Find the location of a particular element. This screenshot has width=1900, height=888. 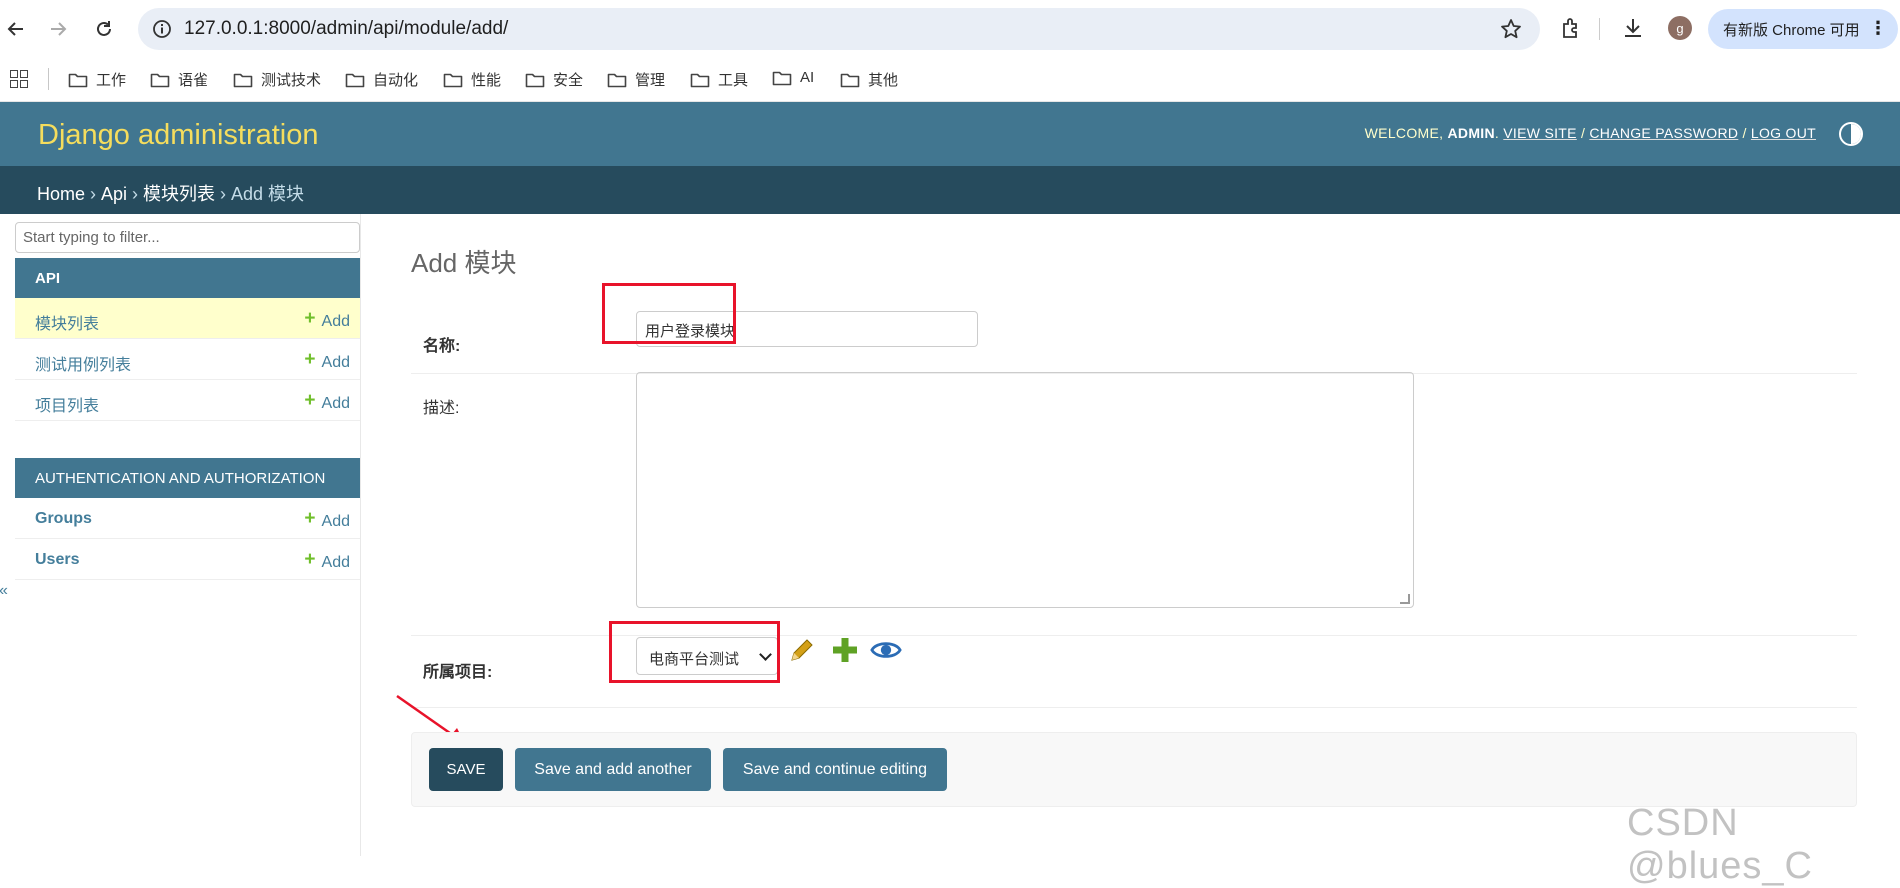

bookmark-folder: 自动化 is located at coordinates (381, 79).